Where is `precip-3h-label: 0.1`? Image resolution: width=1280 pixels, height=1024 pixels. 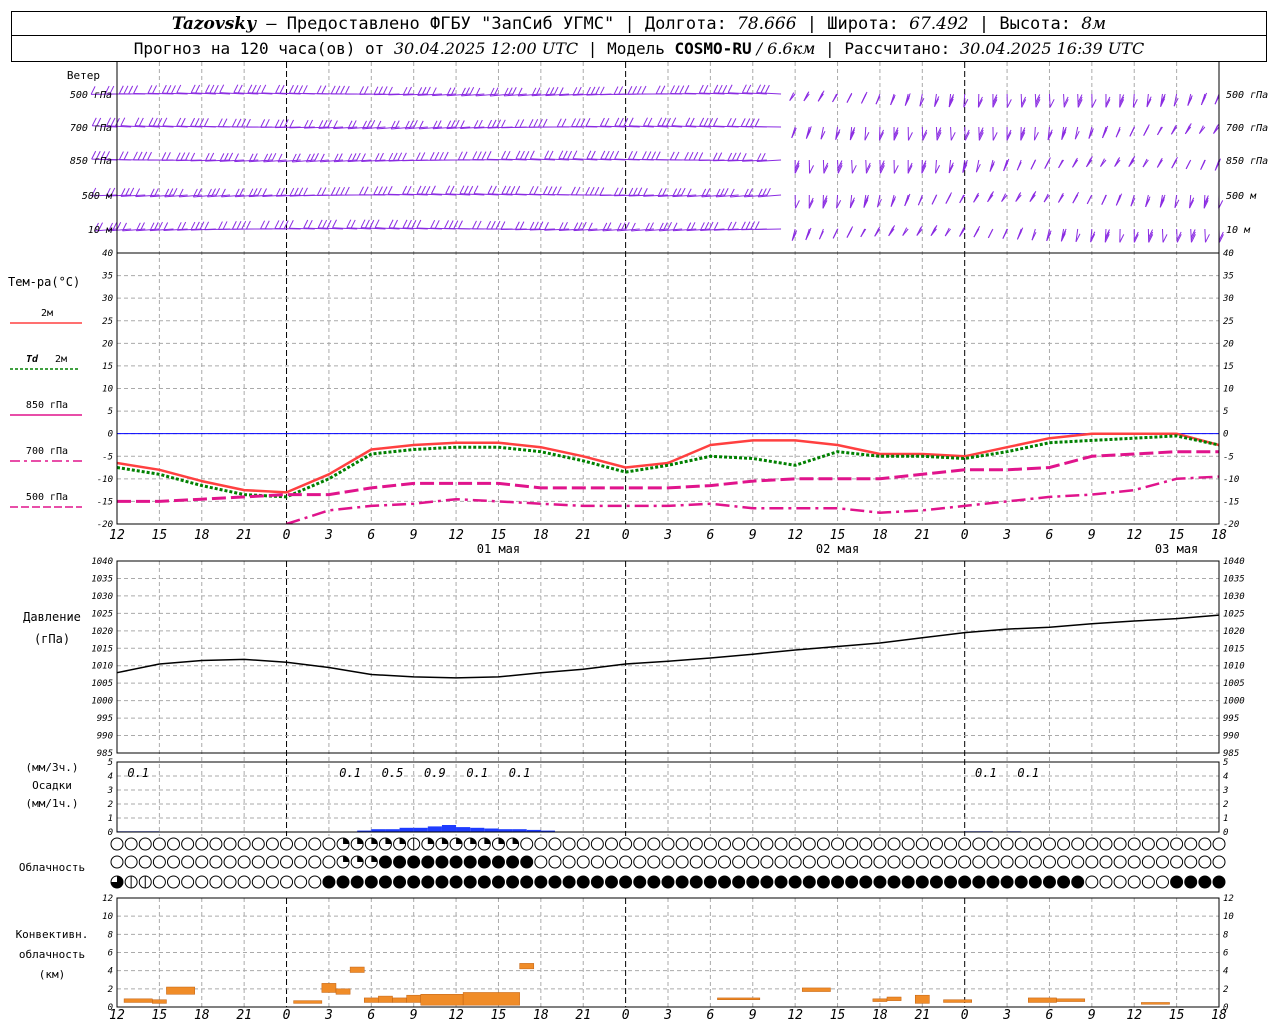 precip-3h-label: 0.1 is located at coordinates (138, 773).